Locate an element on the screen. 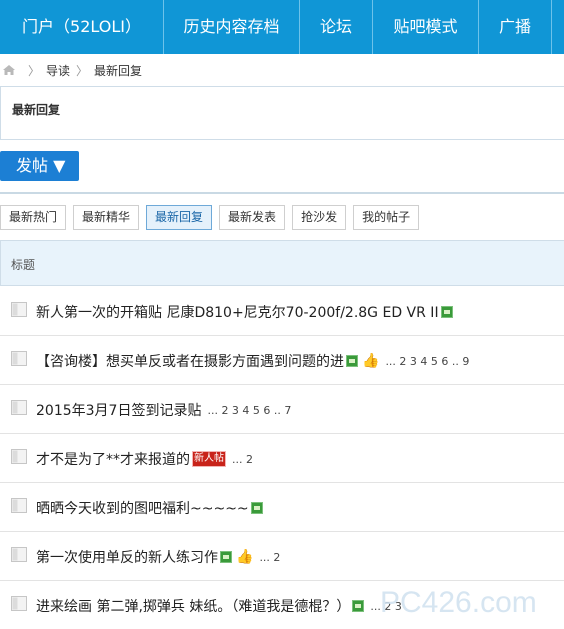 The image size is (564, 629). nav-item-archive: 历史内容存档 is located at coordinates (232, 27).